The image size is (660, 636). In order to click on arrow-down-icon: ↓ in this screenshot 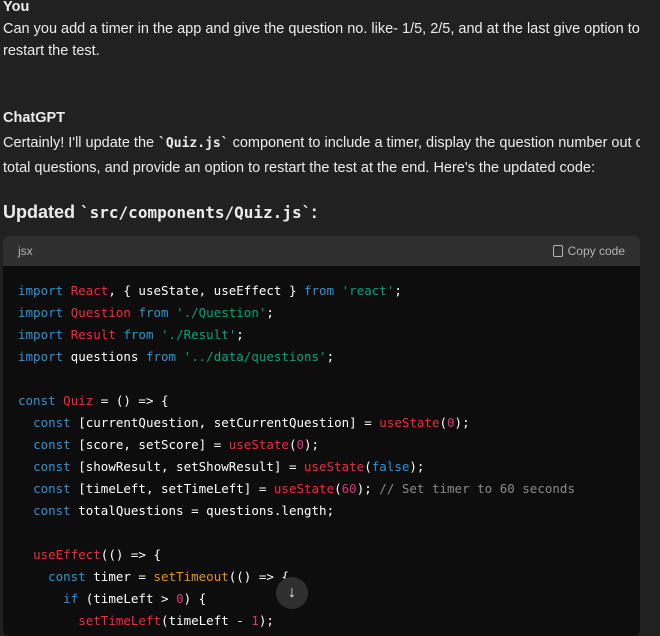, I will do `click(292, 592)`.